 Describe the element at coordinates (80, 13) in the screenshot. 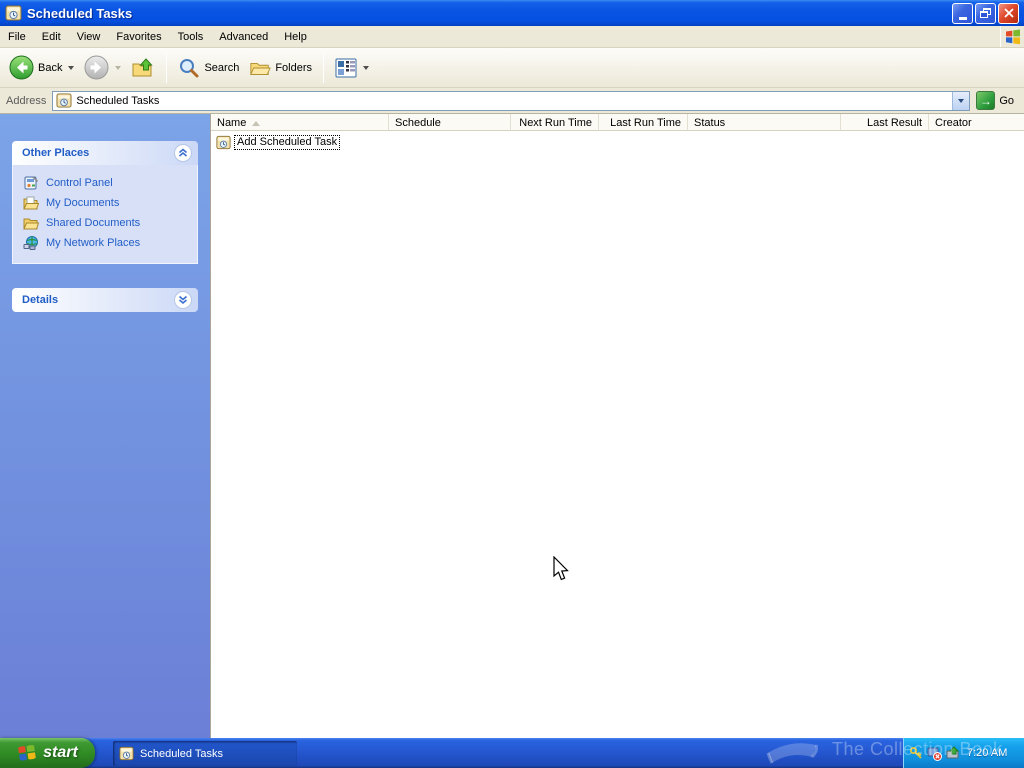

I see `window-title: Scheduled Tasks` at that location.